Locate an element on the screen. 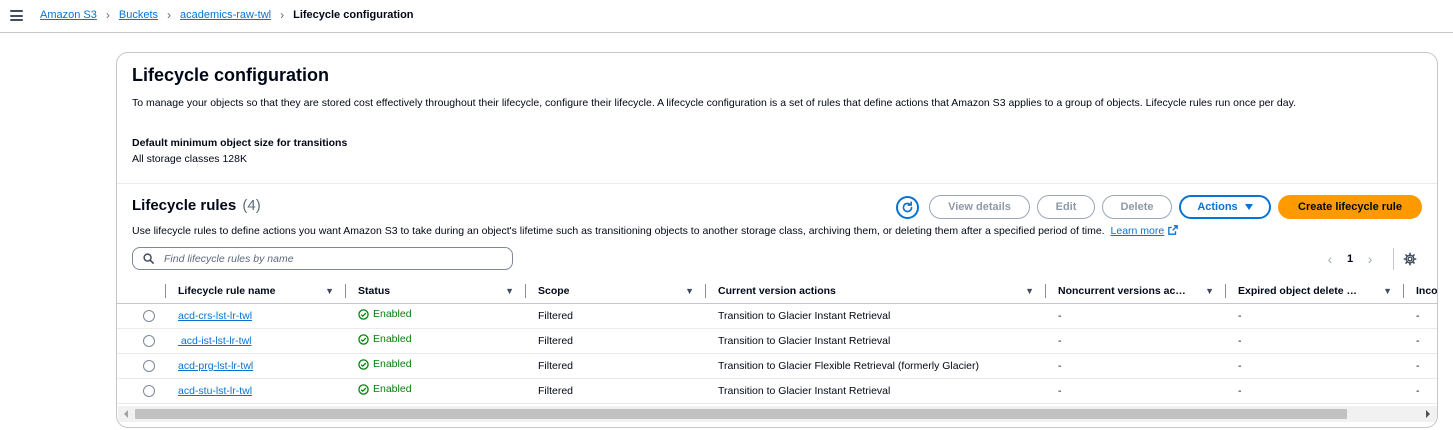 The width and height of the screenshot is (1453, 430). scroll-left-arrow-icon is located at coordinates (126, 414).